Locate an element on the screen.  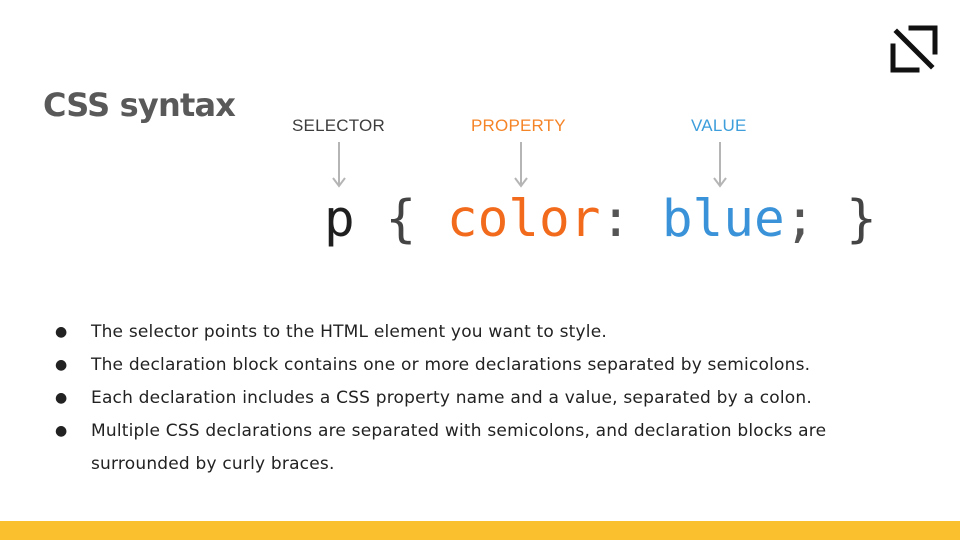
css-code-example: p { color: blue; } is located at coordinates (600, 219).